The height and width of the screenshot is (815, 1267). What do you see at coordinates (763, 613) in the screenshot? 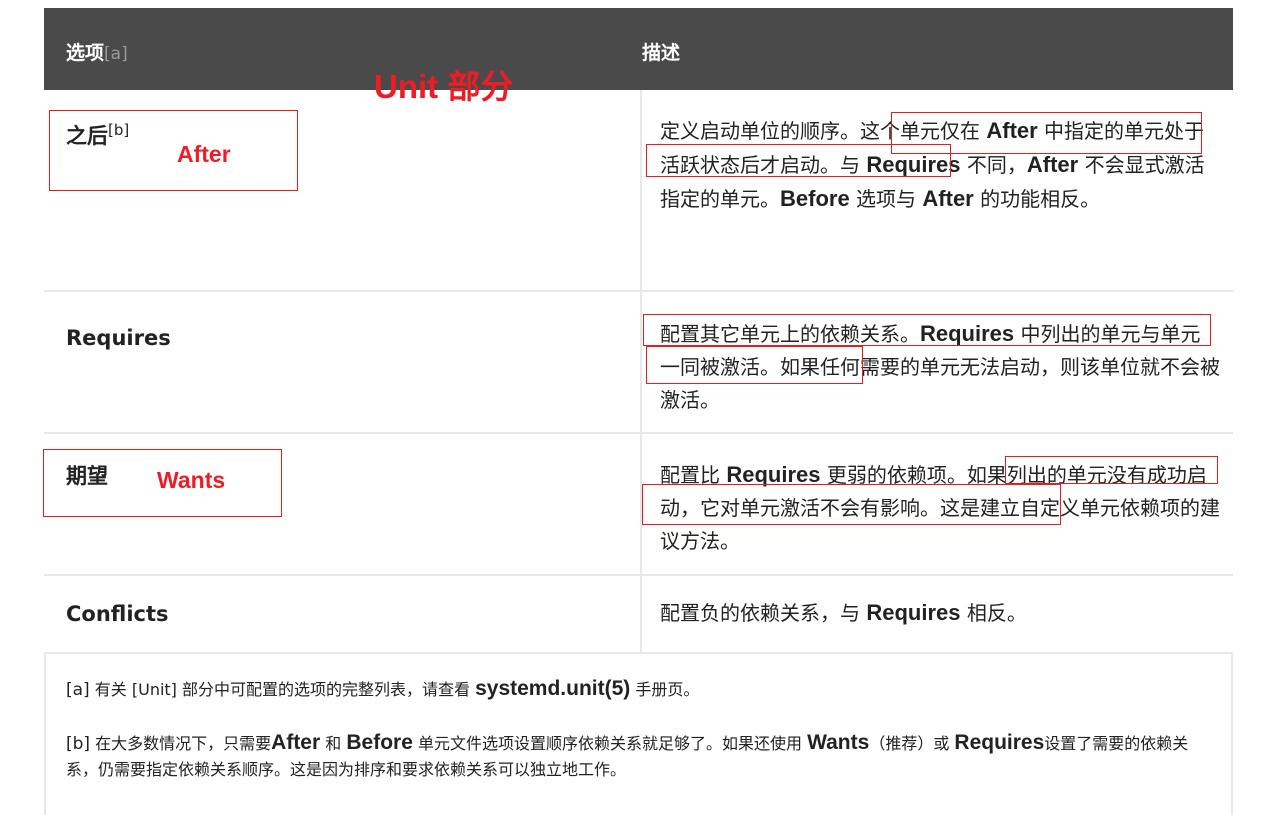
I see `text-run: 配置负的依赖关系，与` at bounding box center [763, 613].